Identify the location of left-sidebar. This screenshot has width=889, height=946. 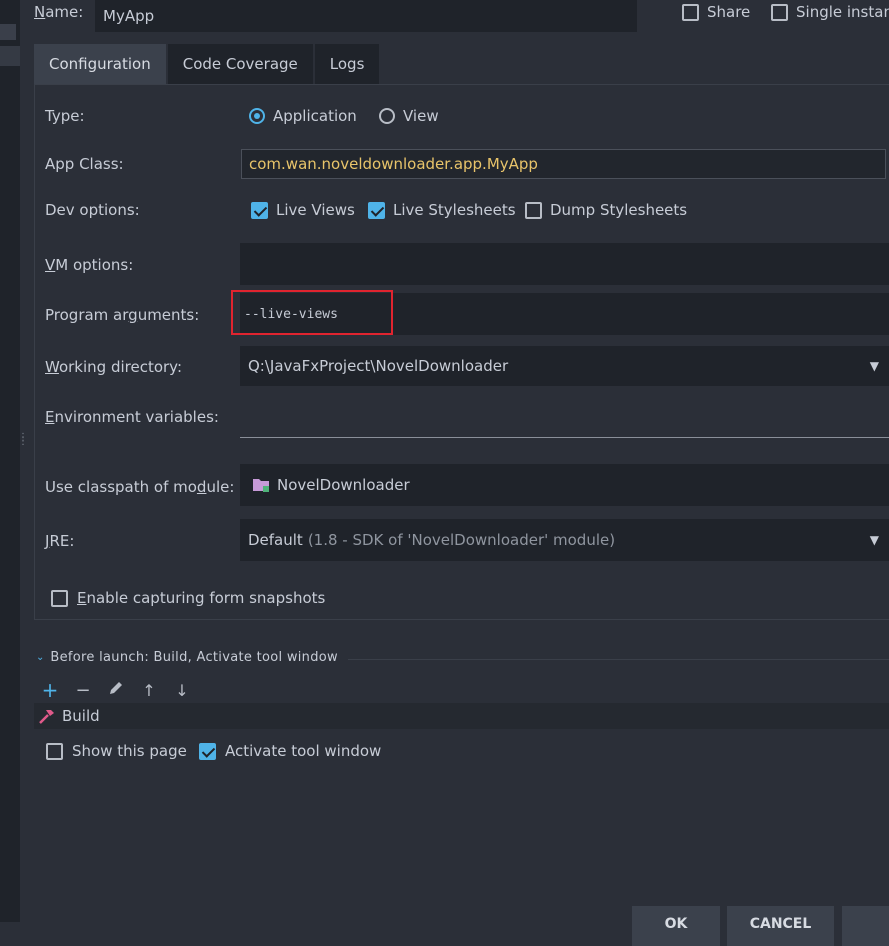
(10, 461).